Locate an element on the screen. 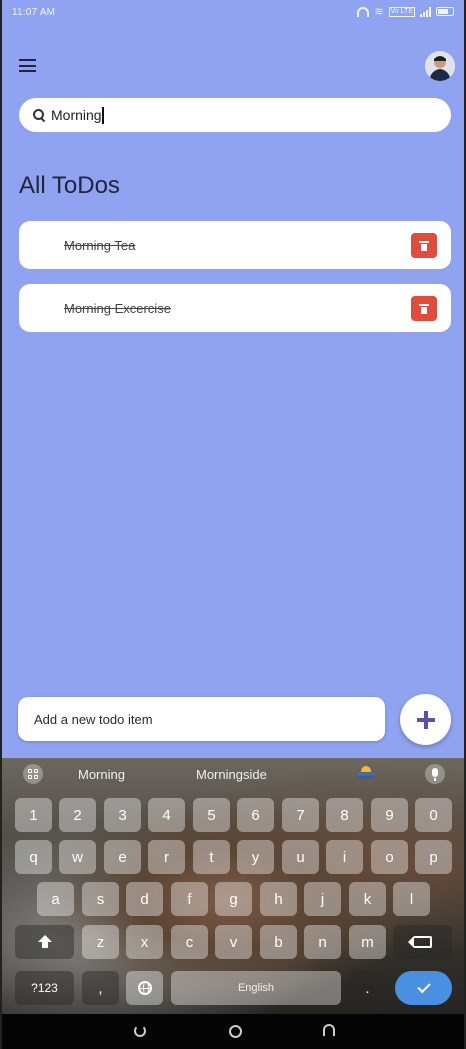 This screenshot has height=1049, width=466. status-time: 11:07 AM is located at coordinates (34, 12).